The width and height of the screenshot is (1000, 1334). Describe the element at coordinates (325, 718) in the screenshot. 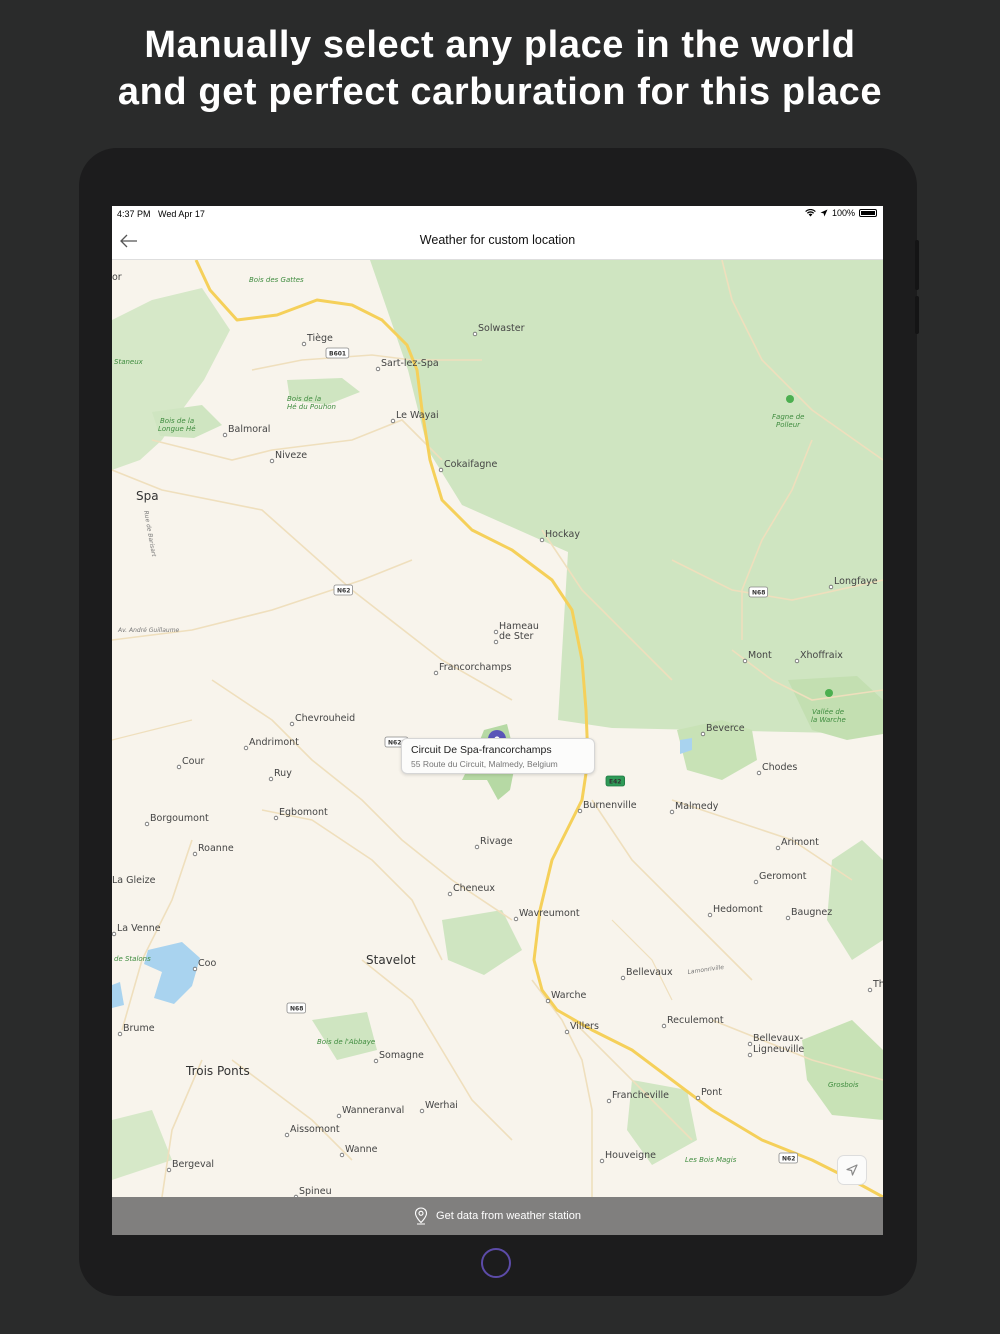

I see `map-label: Chevrouheid` at that location.